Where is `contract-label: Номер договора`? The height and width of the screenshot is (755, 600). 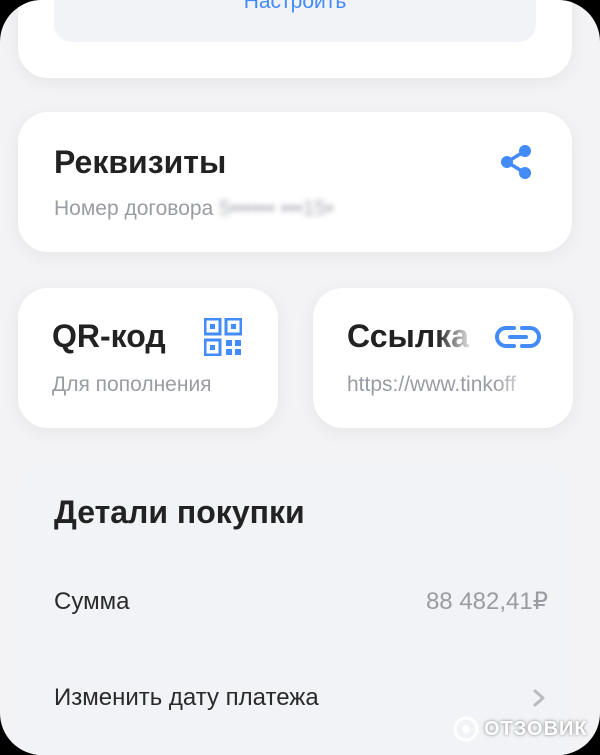
contract-label: Номер договора is located at coordinates (134, 208).